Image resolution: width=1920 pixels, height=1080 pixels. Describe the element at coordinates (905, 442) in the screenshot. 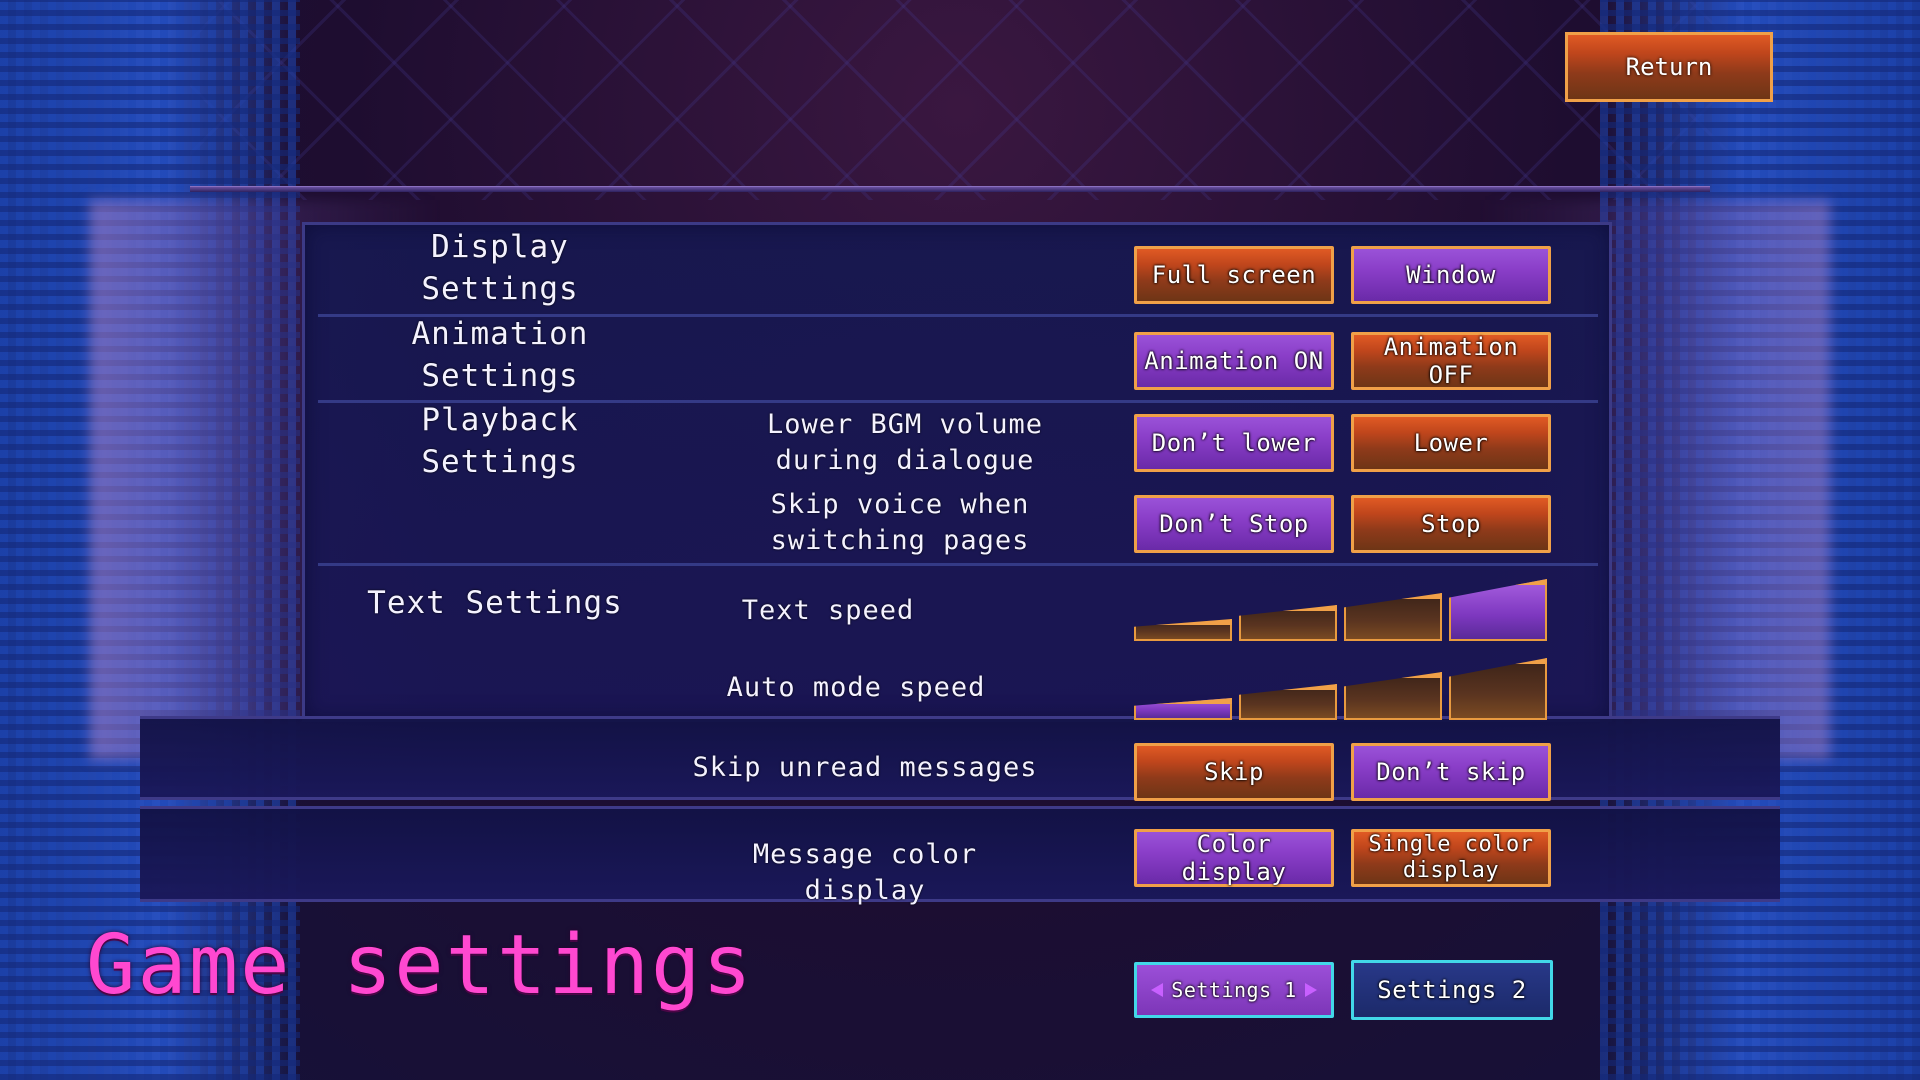

I see `lower-bgm-label: Lower BGM volume during dialogue` at that location.